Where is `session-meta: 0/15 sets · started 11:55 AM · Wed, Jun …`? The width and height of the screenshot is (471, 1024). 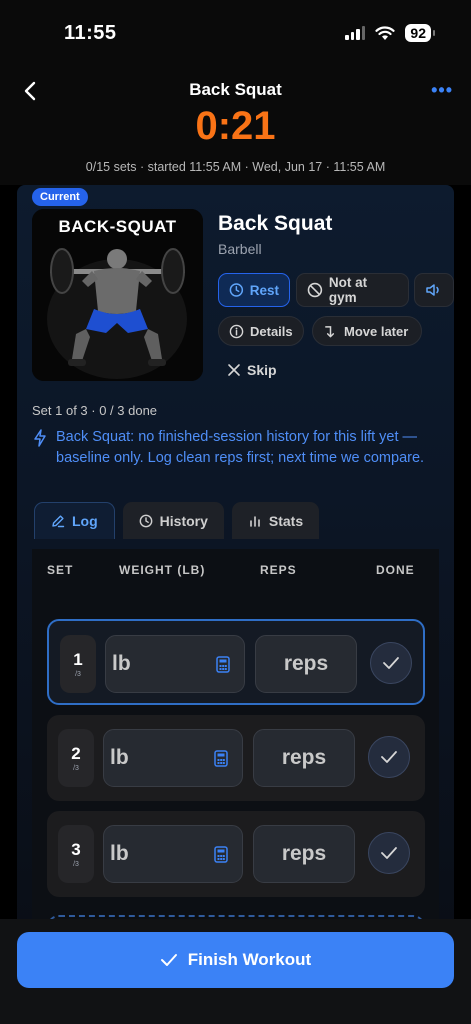 session-meta: 0/15 sets · started 11:55 AM · Wed, Jun … is located at coordinates (235, 167).